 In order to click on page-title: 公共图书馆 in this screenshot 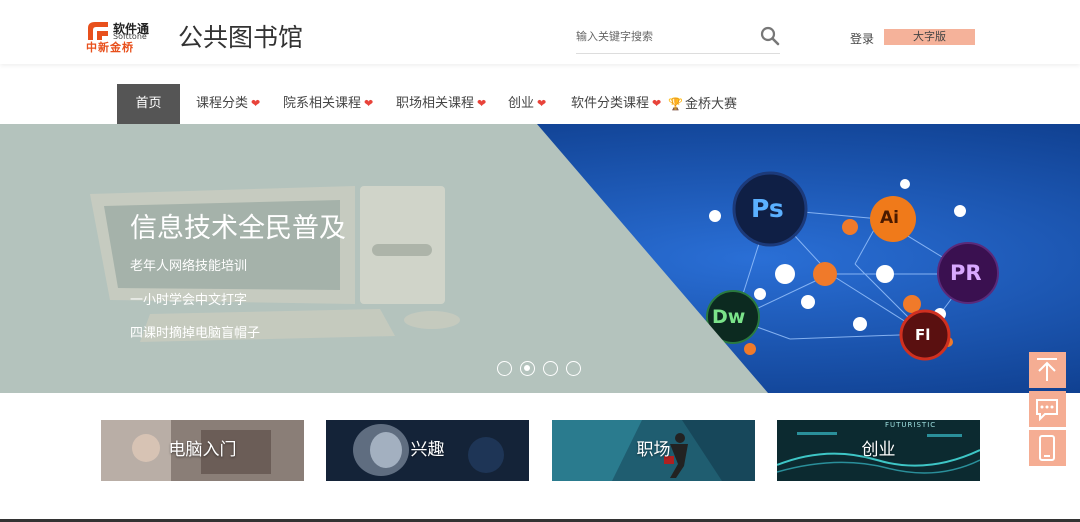, I will do `click(241, 37)`.